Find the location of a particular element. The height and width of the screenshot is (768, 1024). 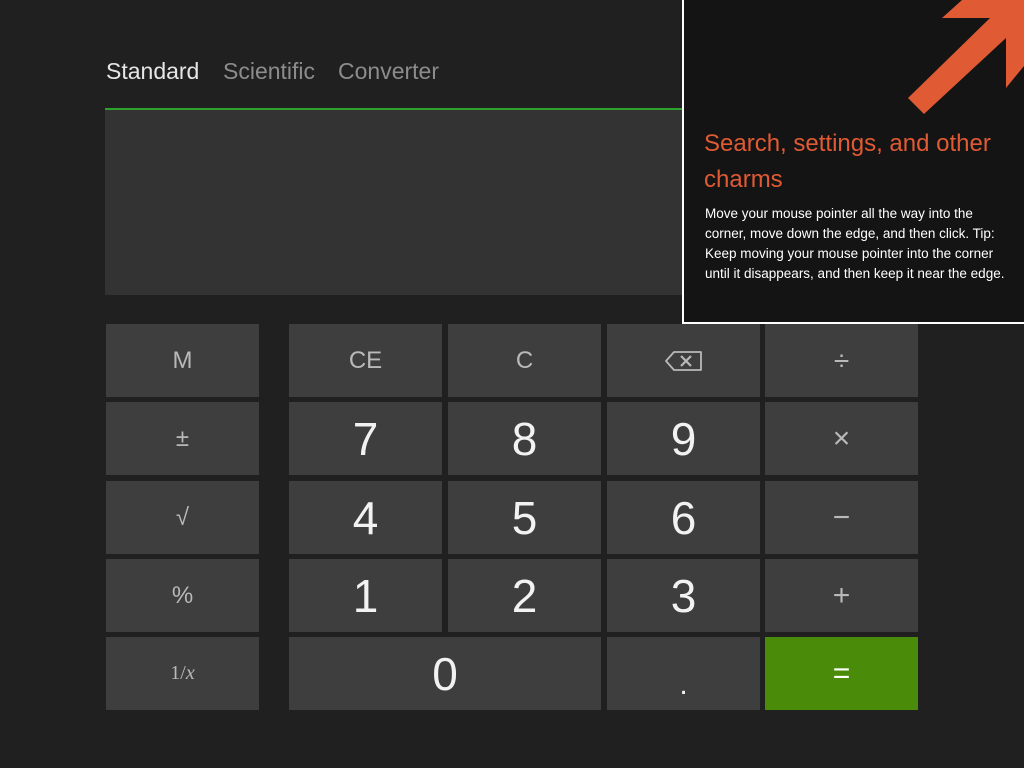

digit-5-button: 5 is located at coordinates (524, 517).